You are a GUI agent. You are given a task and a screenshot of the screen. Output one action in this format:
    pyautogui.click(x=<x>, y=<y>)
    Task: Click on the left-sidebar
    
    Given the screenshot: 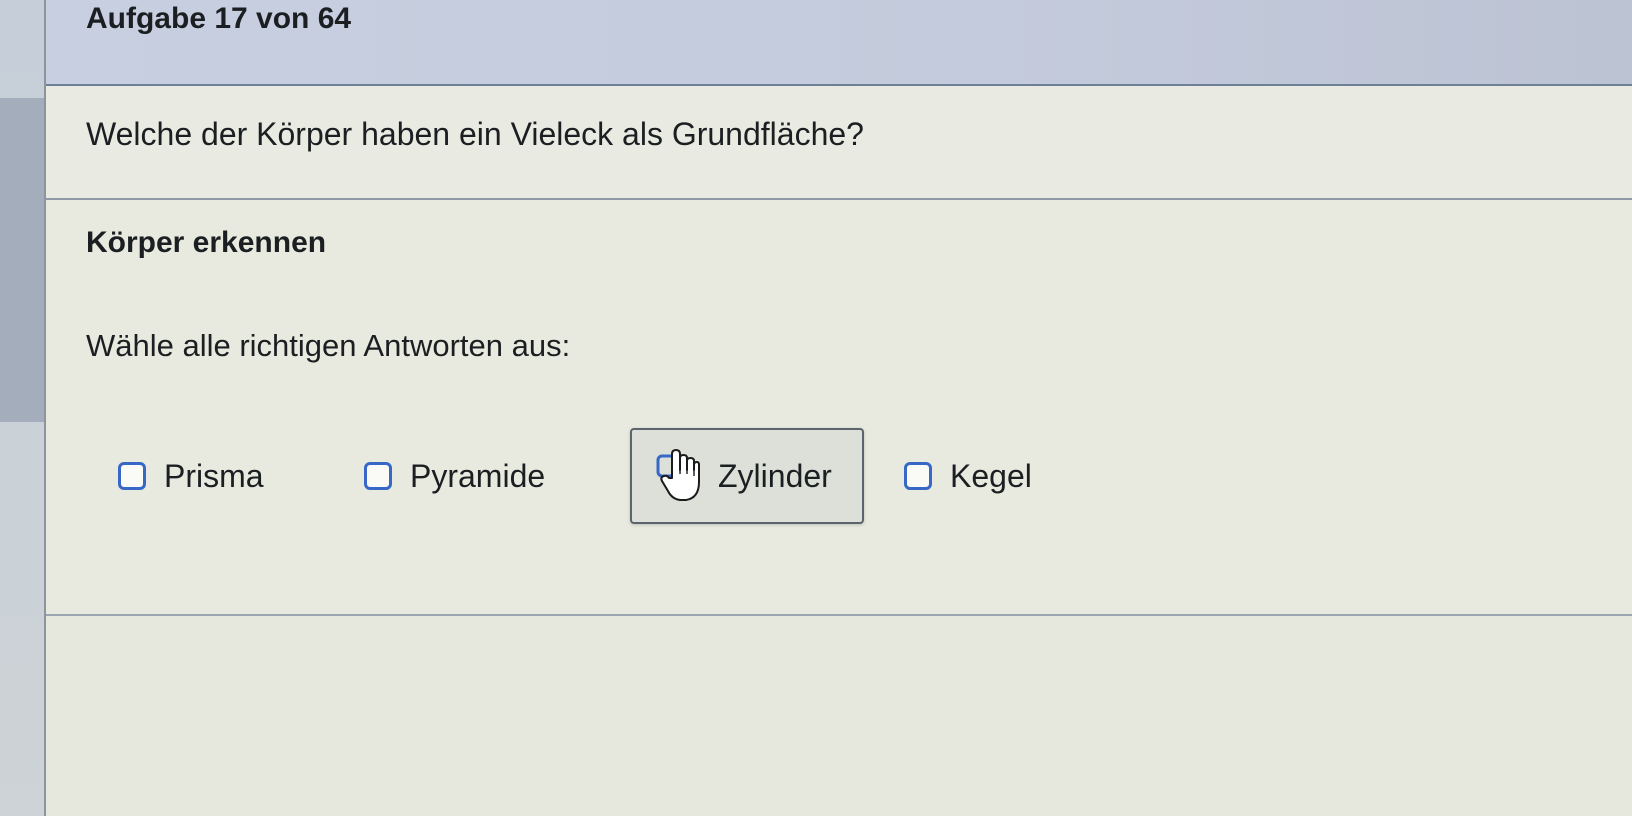 What is the action you would take?
    pyautogui.click(x=22, y=408)
    